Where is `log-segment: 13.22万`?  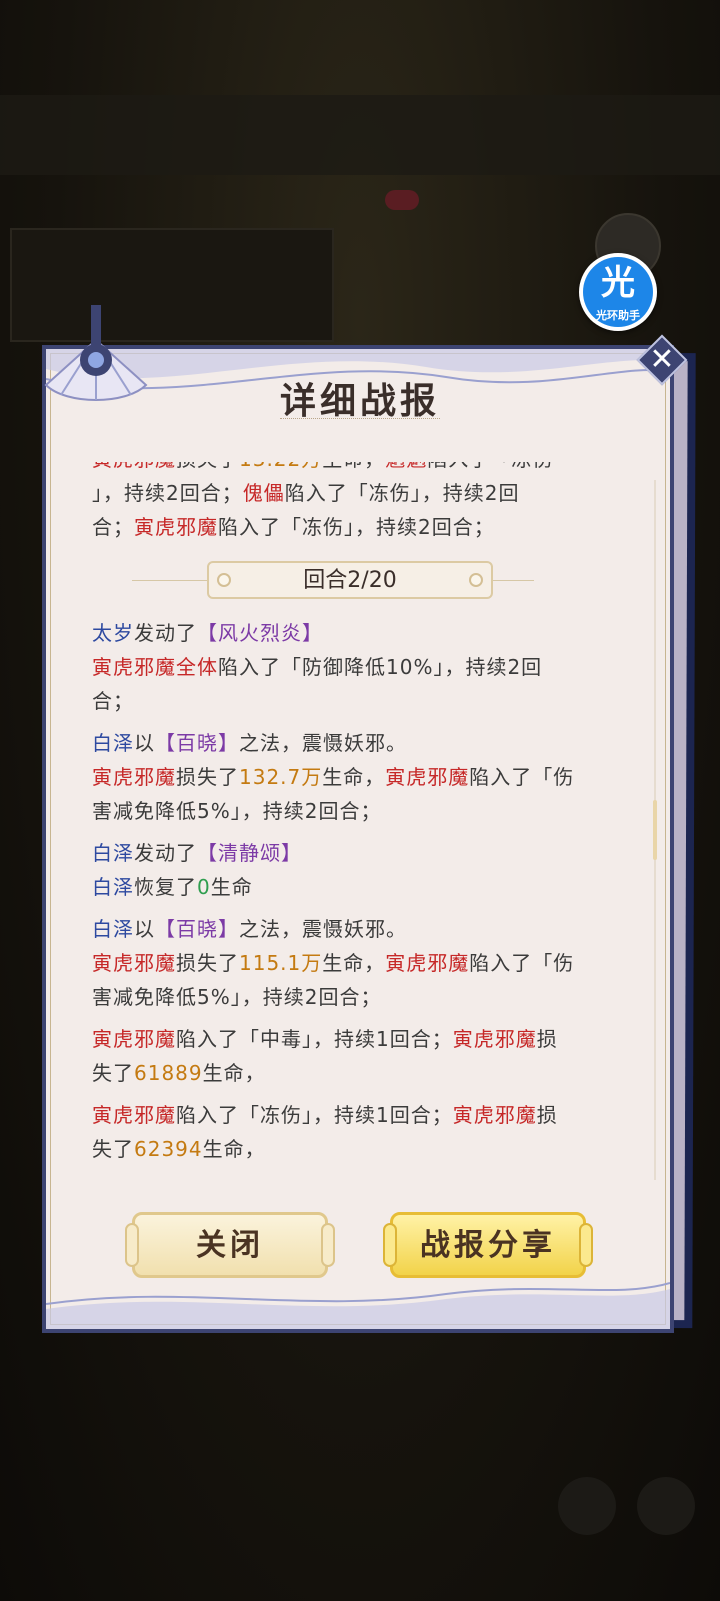 log-segment: 13.22万 is located at coordinates (280, 466).